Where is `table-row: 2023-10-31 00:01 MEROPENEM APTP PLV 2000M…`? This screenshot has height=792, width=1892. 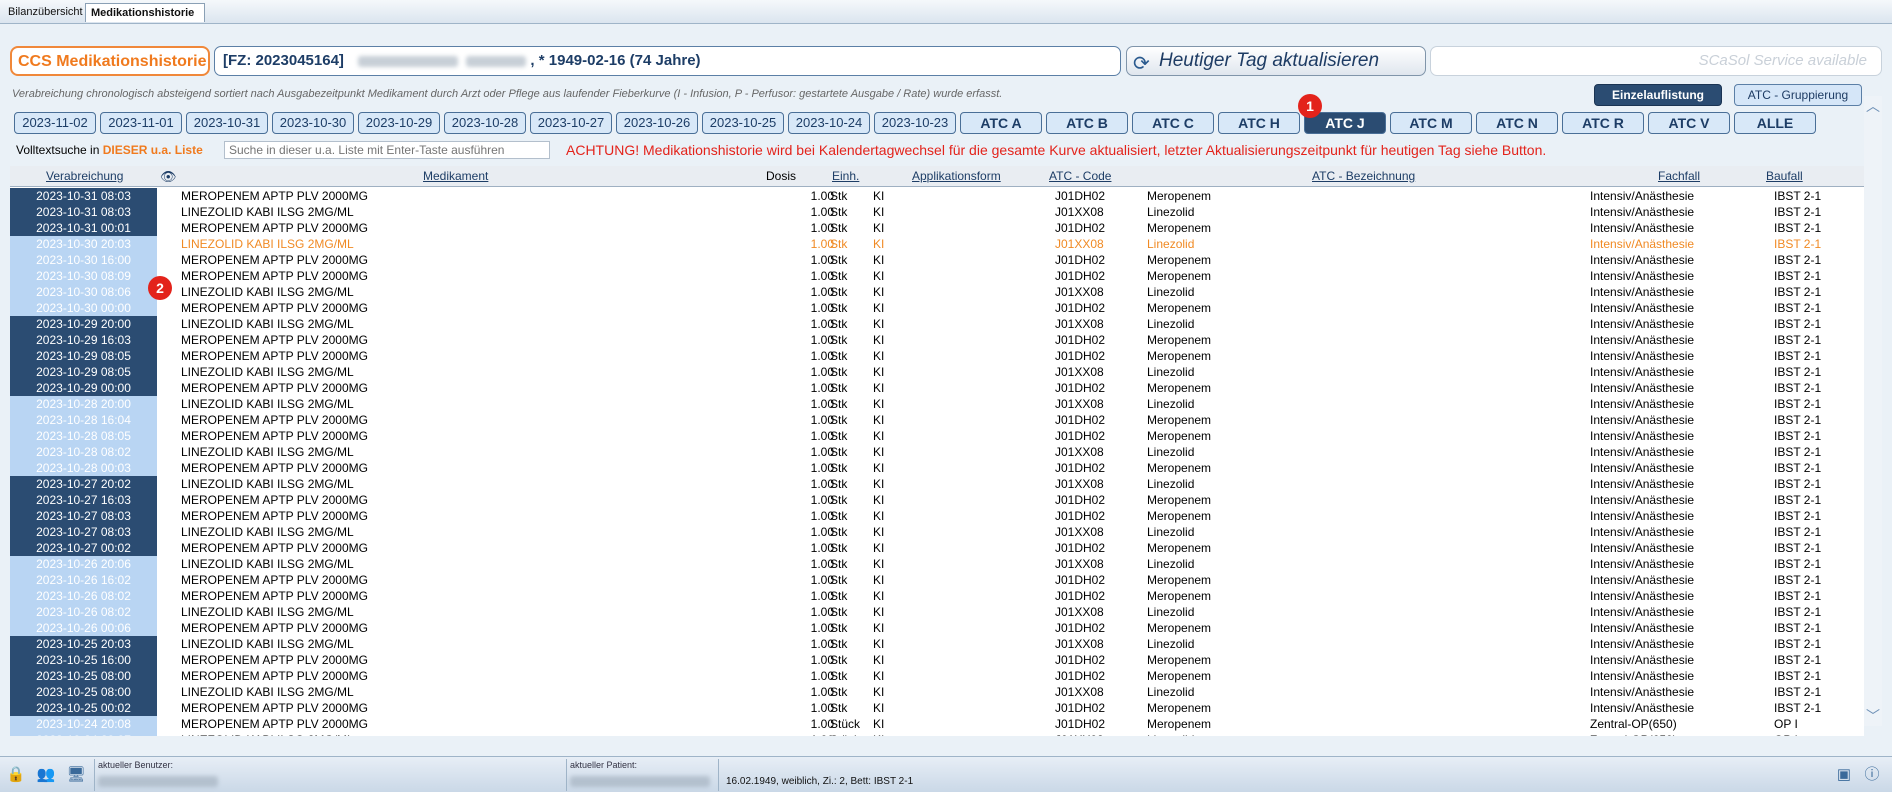
table-row: 2023-10-31 00:01 MEROPENEM APTP PLV 2000M… is located at coordinates (937, 228).